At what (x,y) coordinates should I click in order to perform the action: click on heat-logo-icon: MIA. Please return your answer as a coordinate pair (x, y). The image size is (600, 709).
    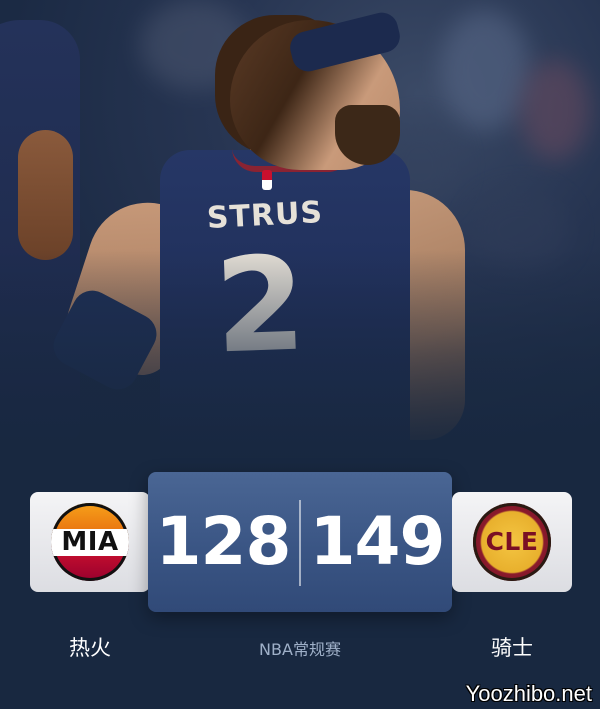
    Looking at the image, I should click on (90, 542).